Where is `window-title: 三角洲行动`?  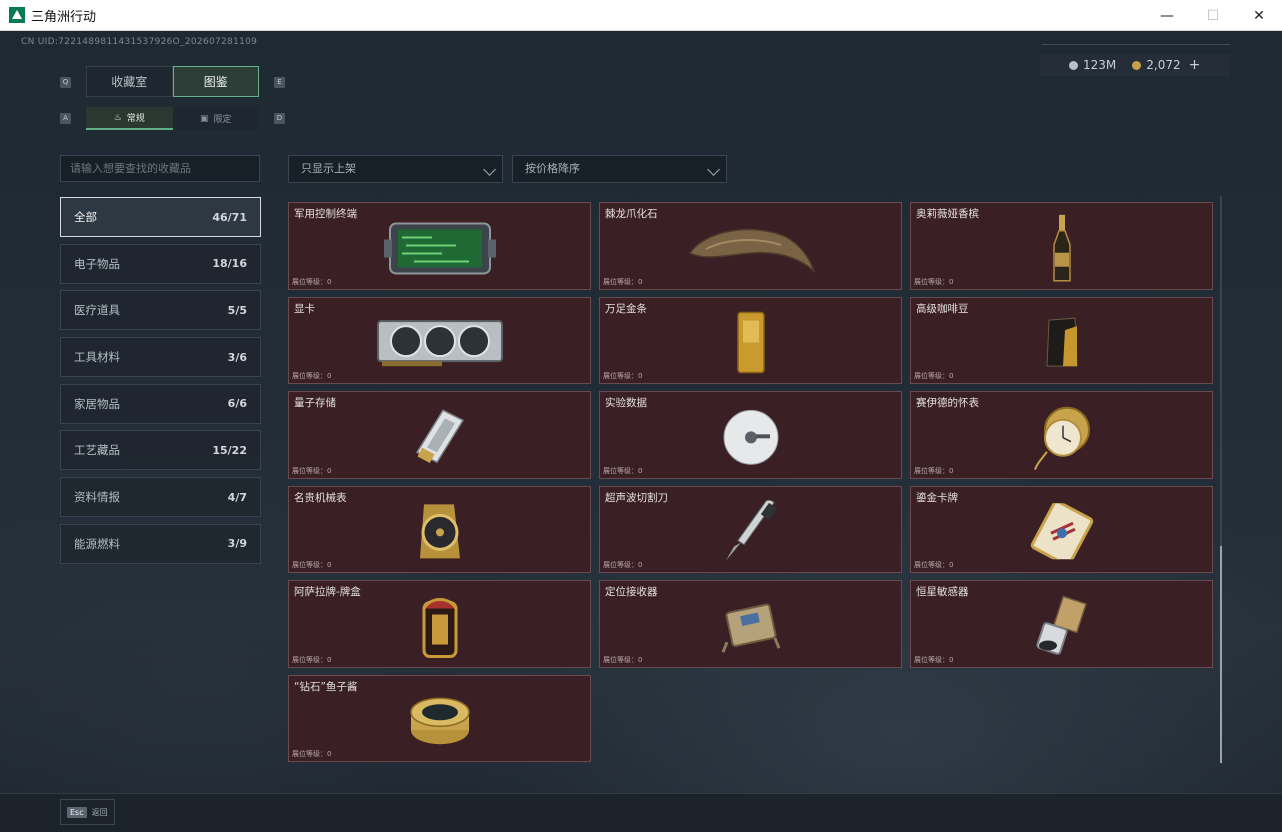
window-title: 三角洲行动 is located at coordinates (64, 17).